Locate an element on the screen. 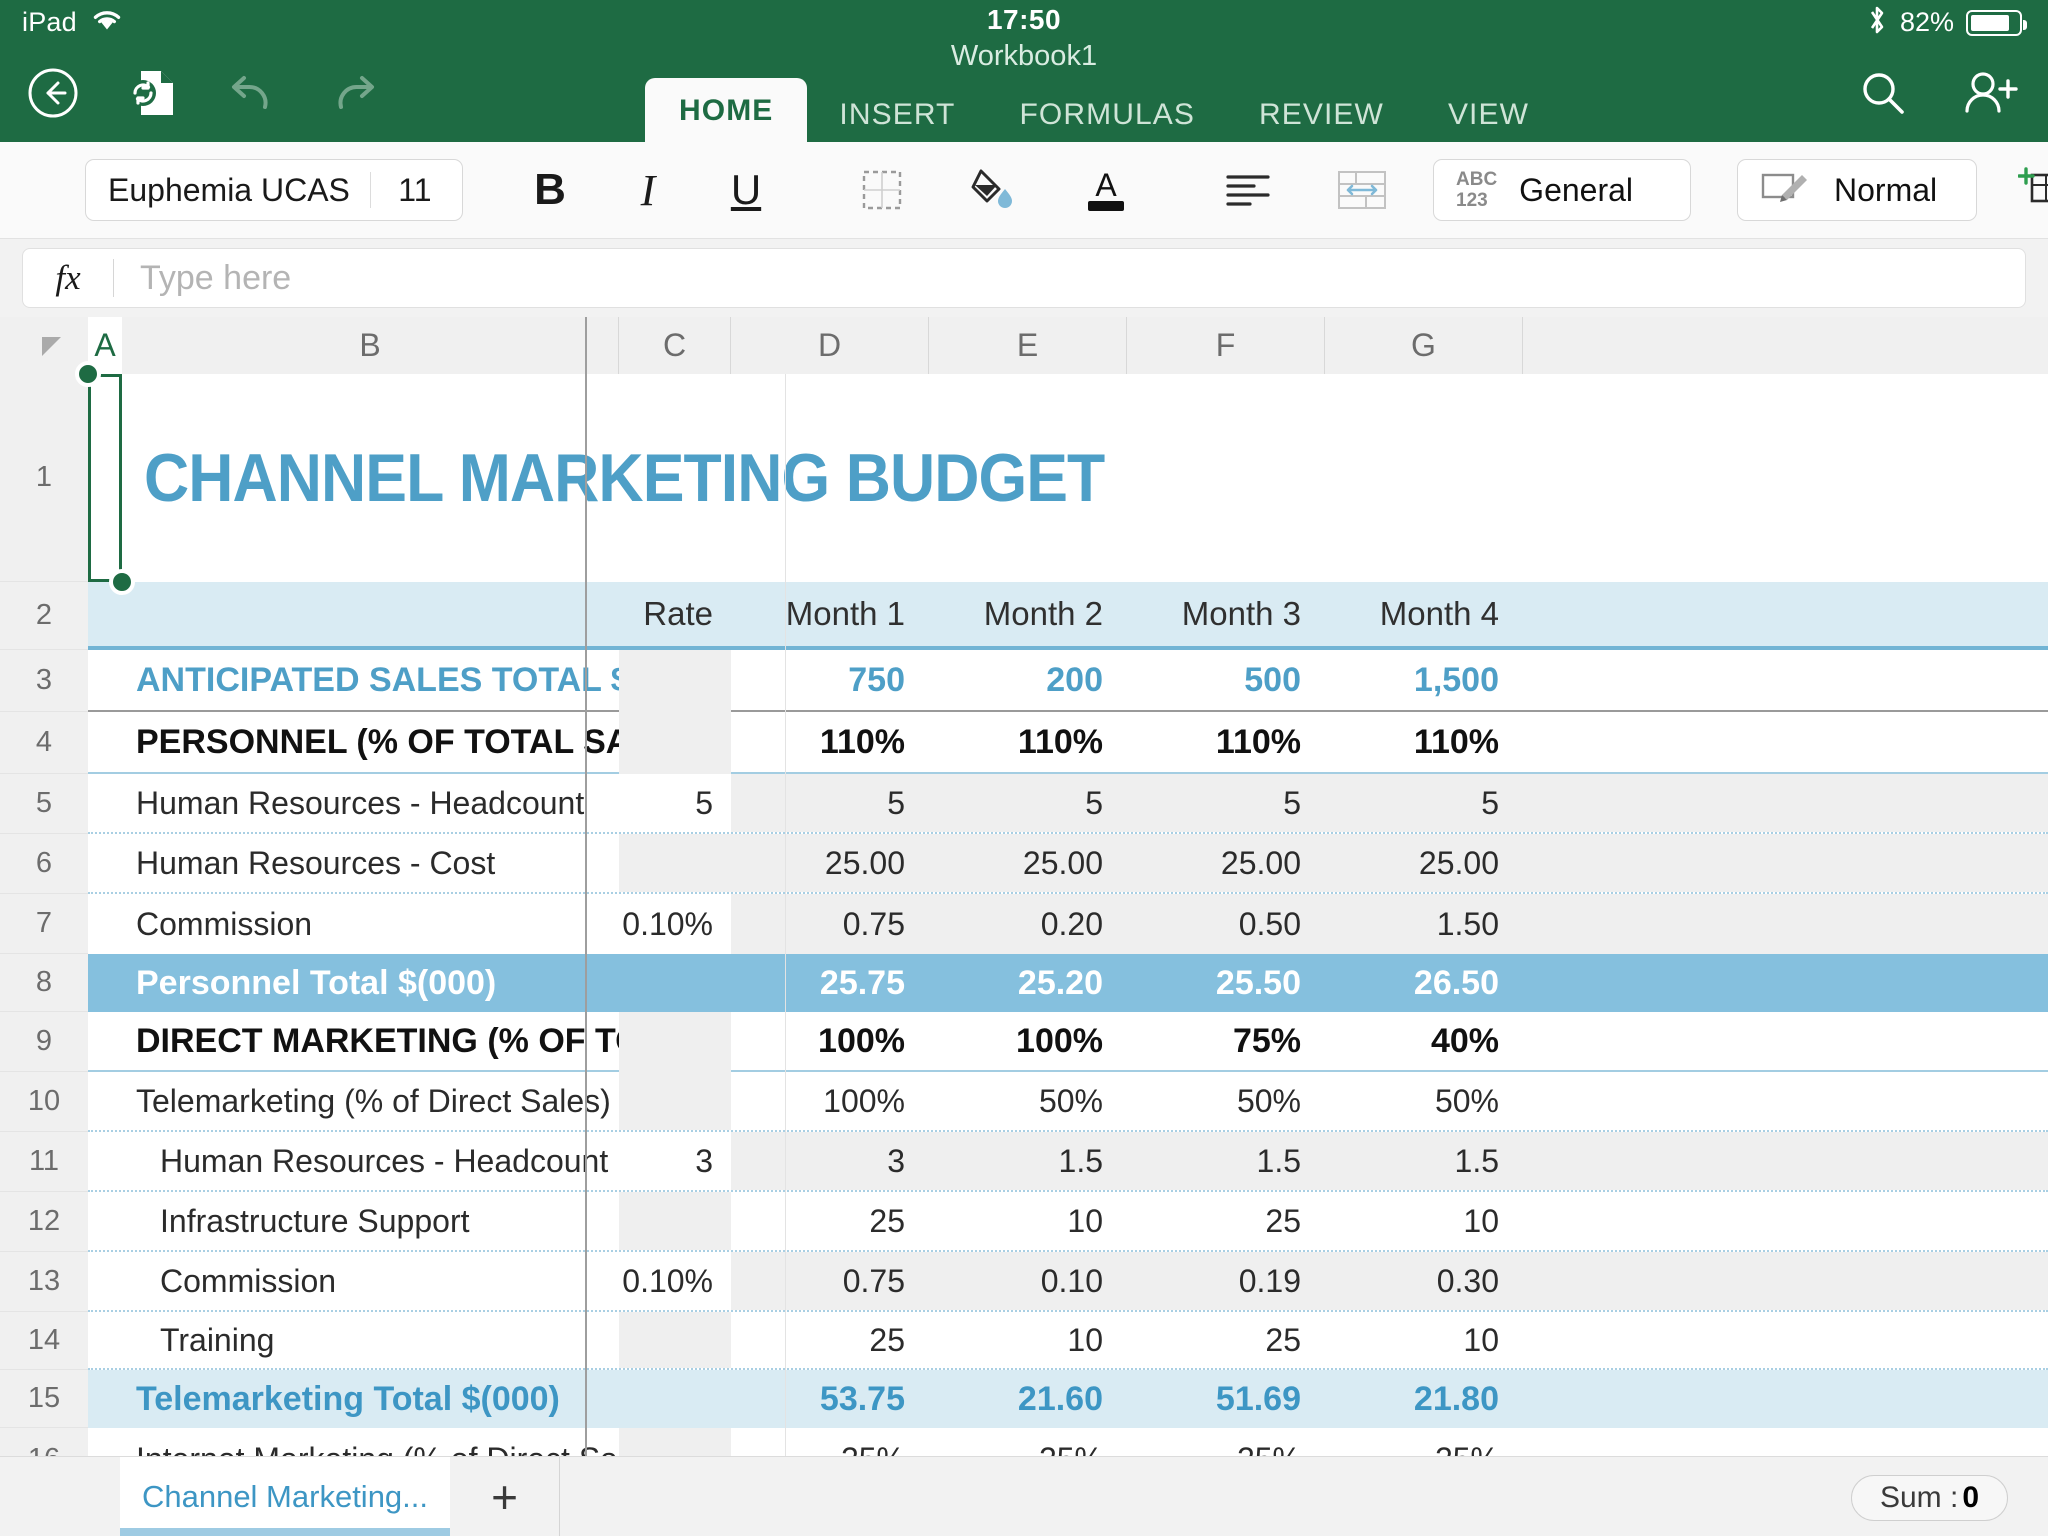  cell-f9: 75% is located at coordinates (1226, 1041).